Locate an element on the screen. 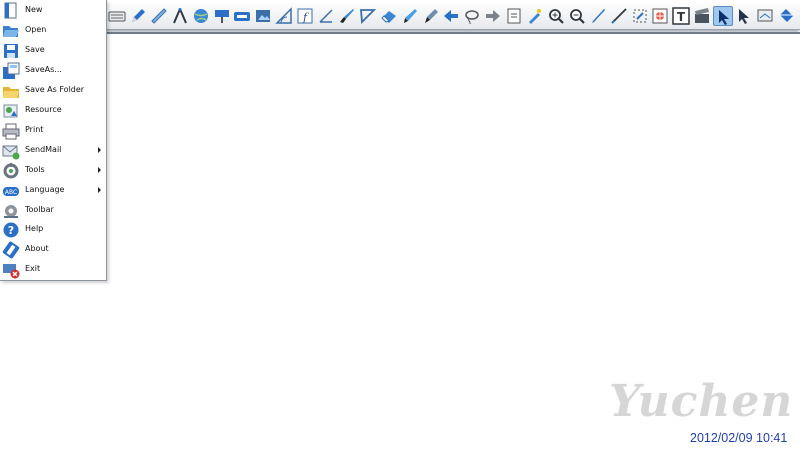 The width and height of the screenshot is (800, 449). printer-icon is located at coordinates (11, 131).